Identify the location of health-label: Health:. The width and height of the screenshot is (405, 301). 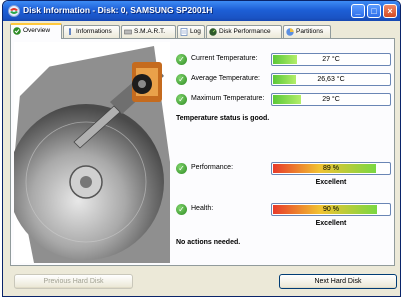
(202, 208).